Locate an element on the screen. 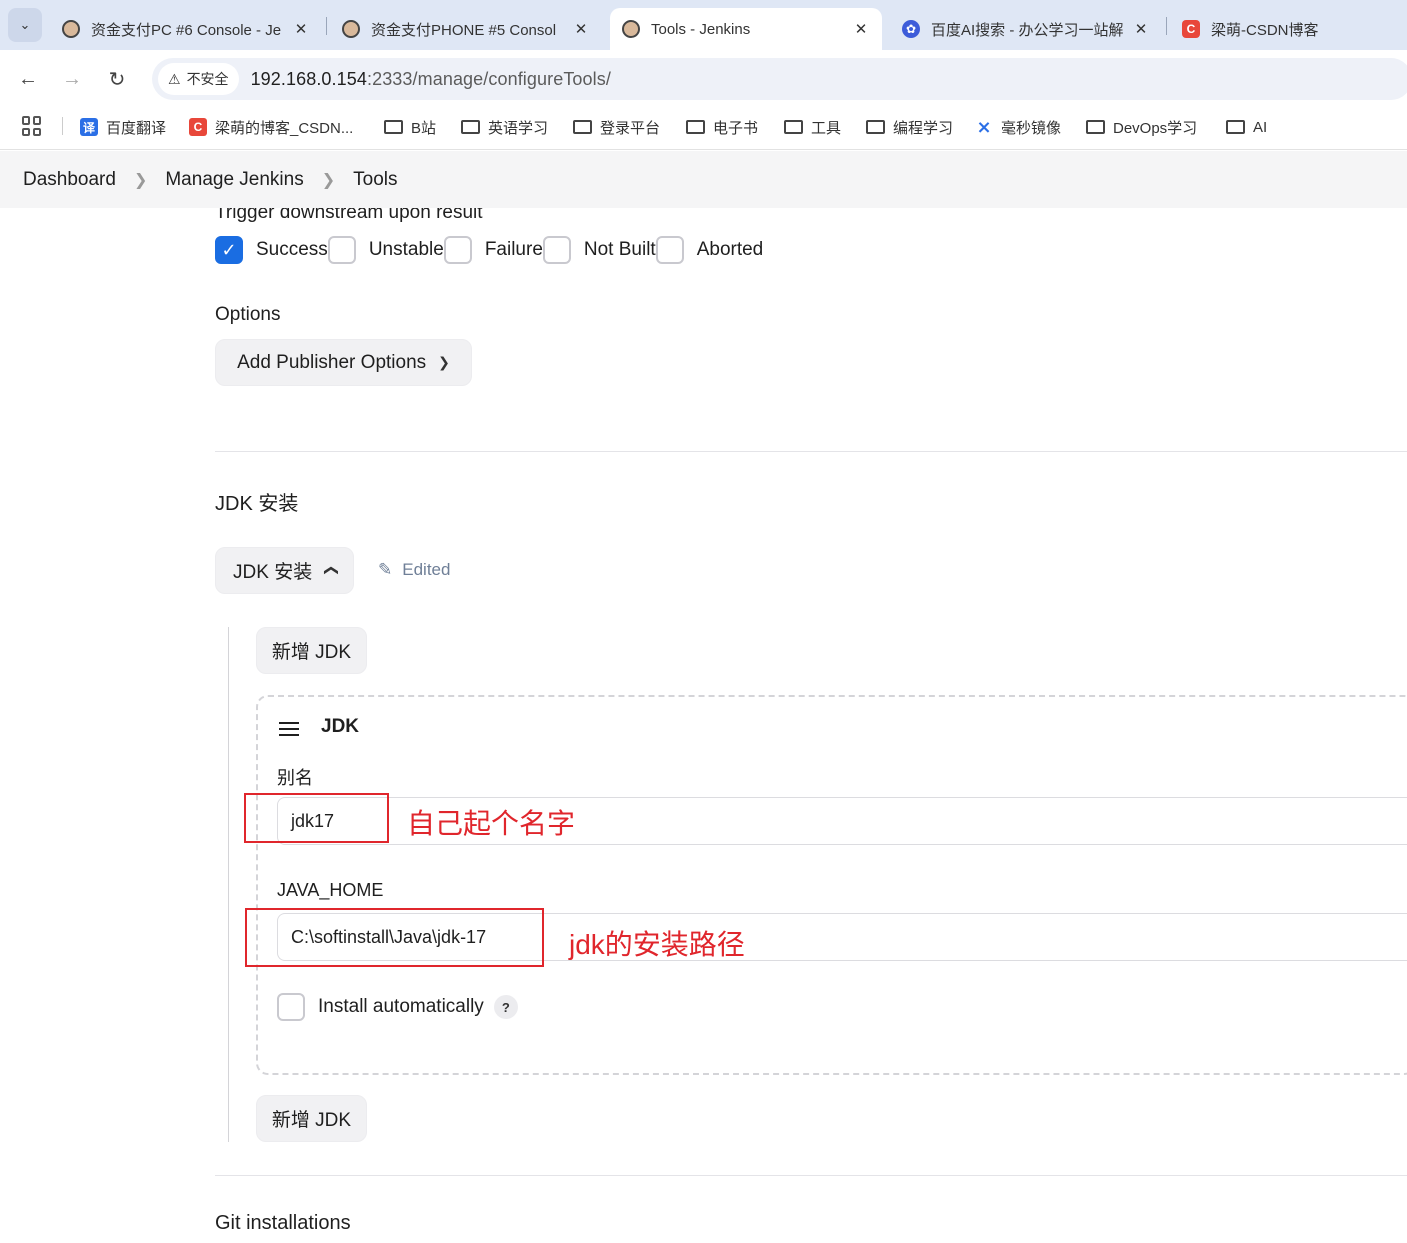 This screenshot has width=1407, height=1243. bookmark-label: 编程学习 is located at coordinates (923, 128).